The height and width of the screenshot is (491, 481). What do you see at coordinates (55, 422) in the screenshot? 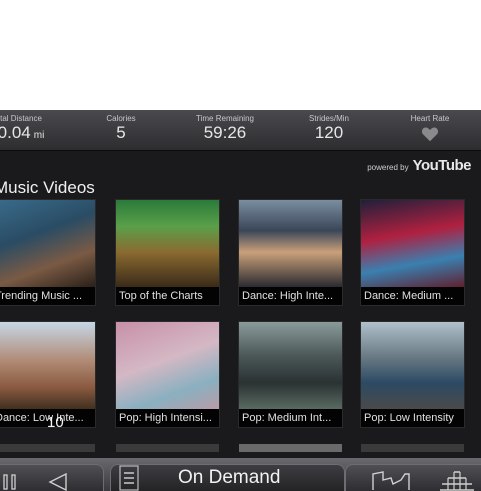
I see `overlay-number: 10` at bounding box center [55, 422].